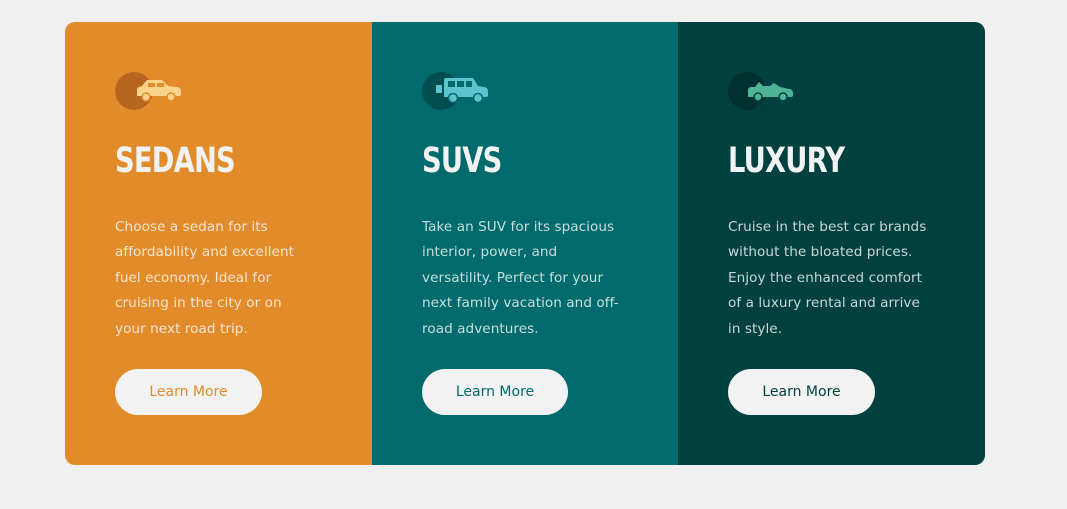  I want to click on card-title: SEDANS, so click(175, 161).